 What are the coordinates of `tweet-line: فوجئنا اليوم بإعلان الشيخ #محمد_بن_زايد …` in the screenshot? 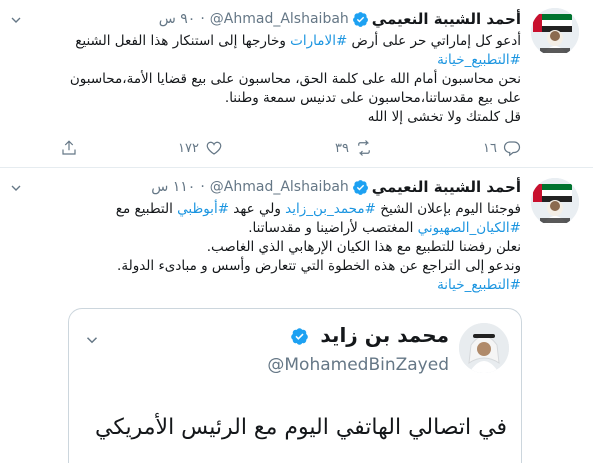 It's located at (265, 209).